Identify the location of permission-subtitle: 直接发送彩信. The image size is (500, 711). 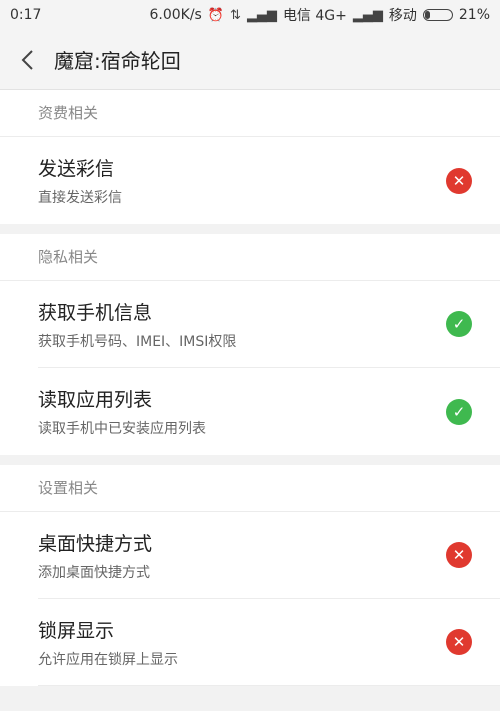
(80, 198).